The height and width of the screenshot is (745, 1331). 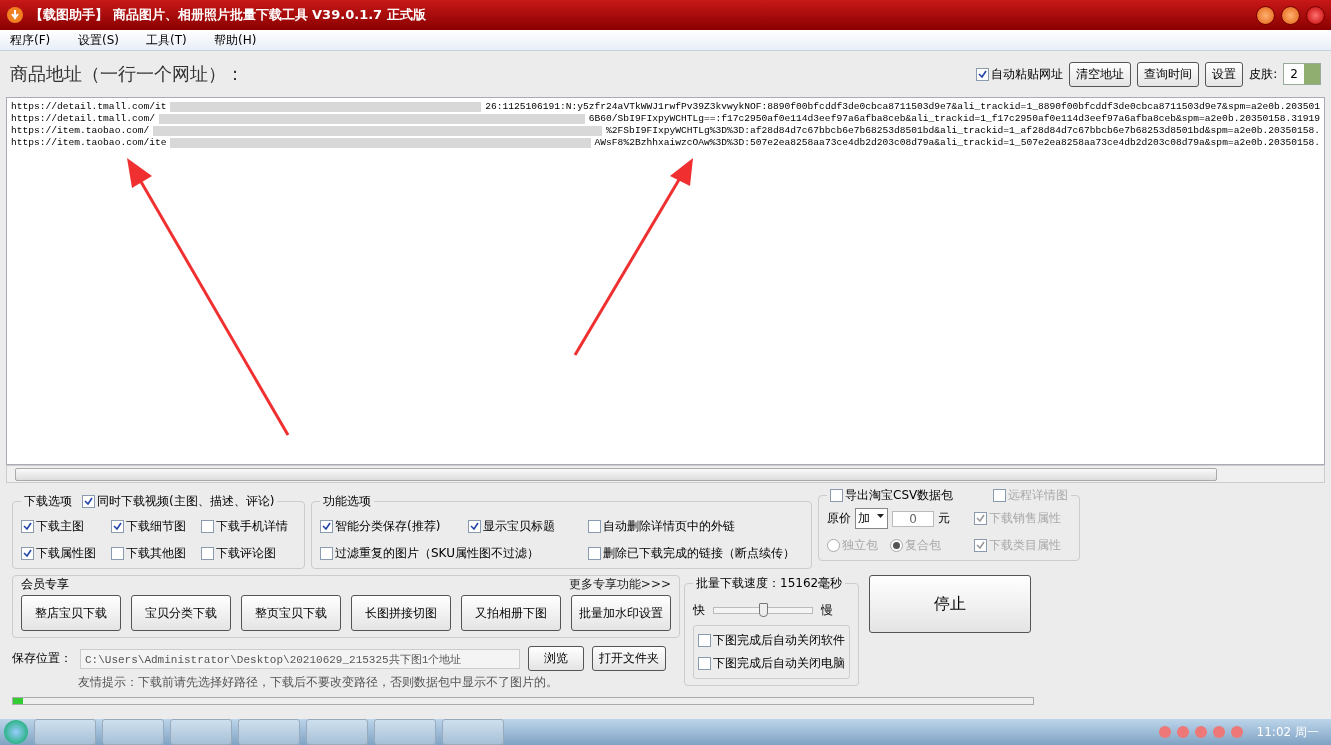 I want to click on member-button: 长图拼接切图, so click(x=401, y=613).